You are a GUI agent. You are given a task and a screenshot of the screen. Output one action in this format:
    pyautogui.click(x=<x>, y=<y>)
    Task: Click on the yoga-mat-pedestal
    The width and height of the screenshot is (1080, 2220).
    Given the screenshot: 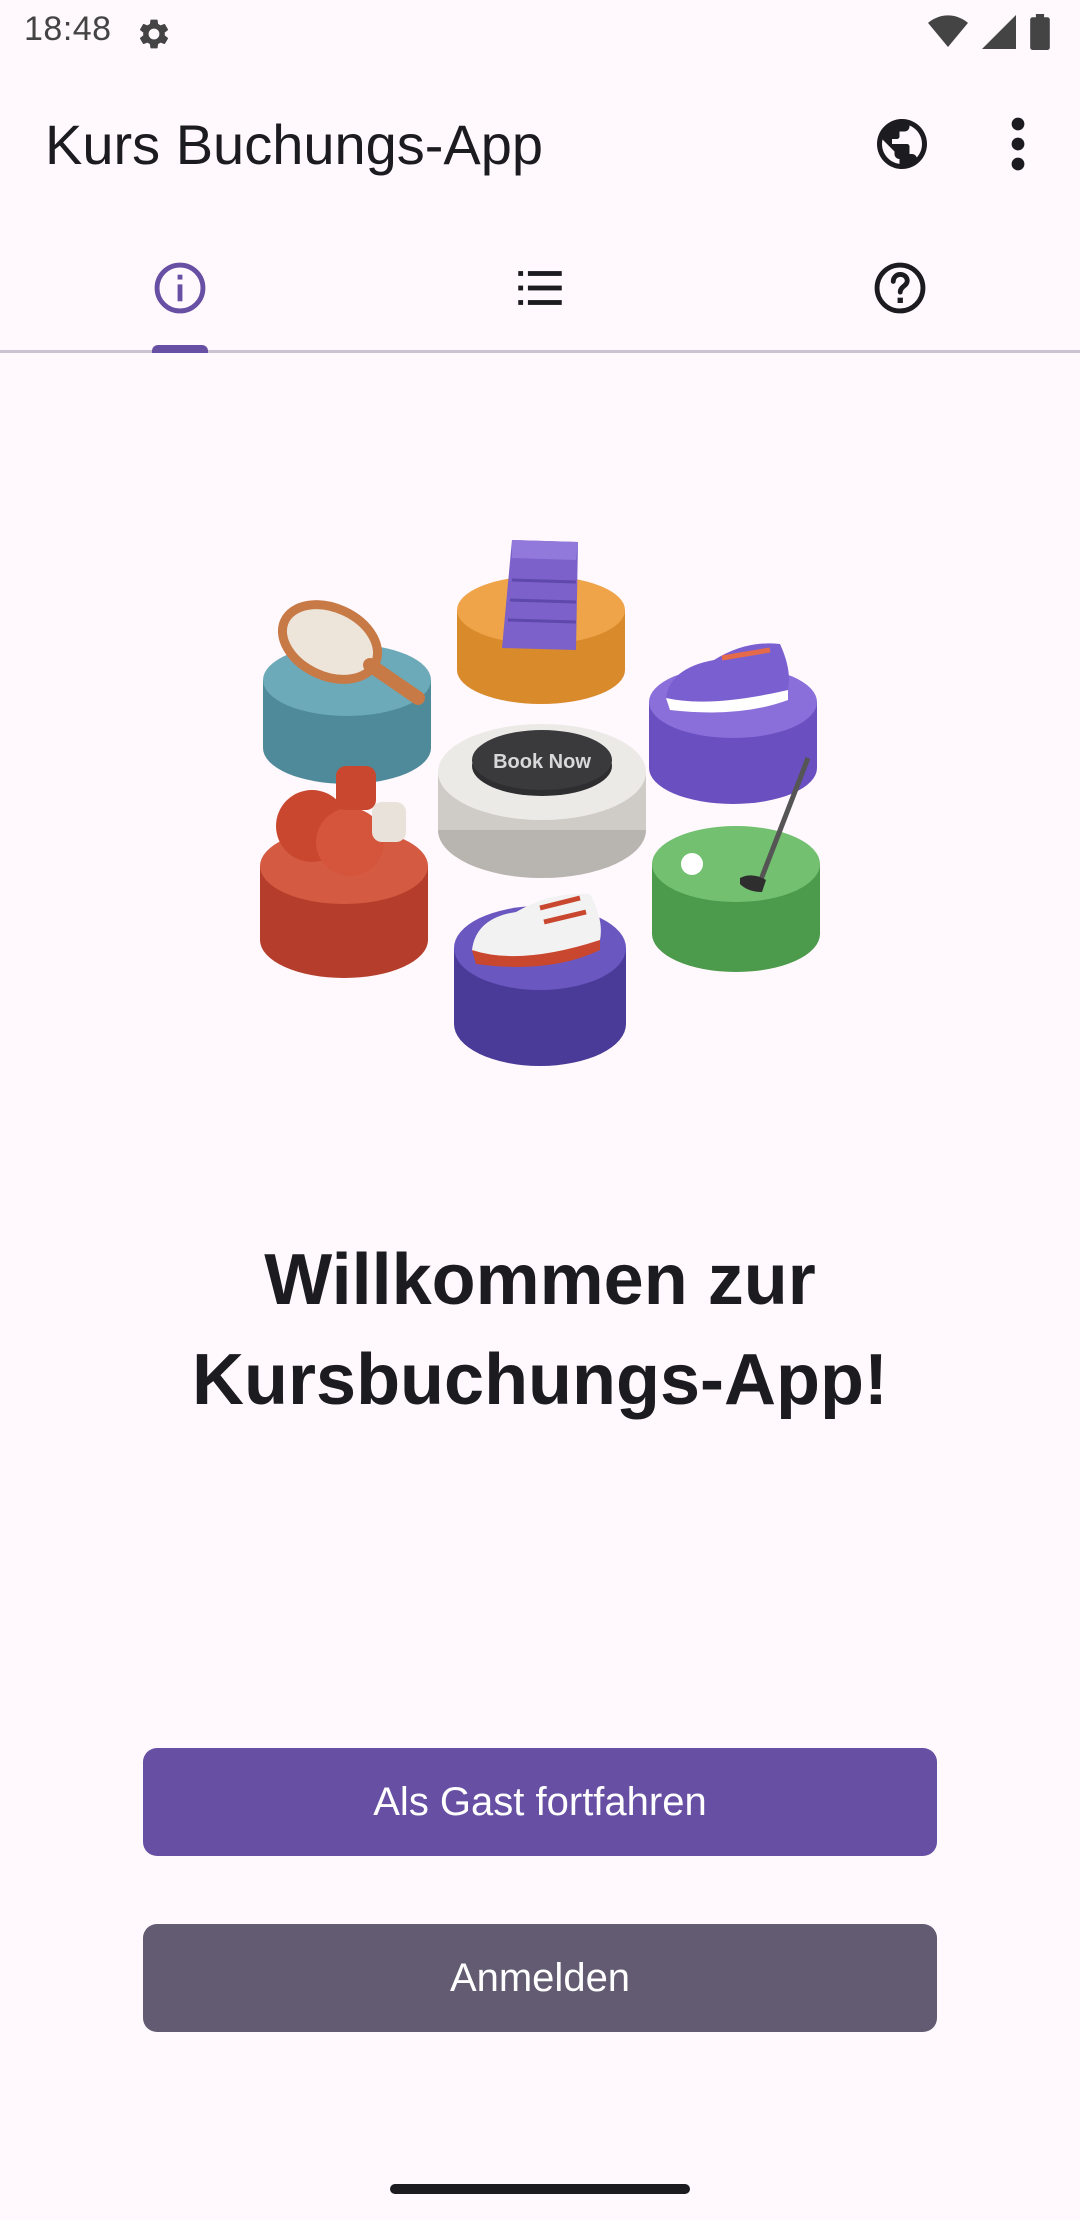 What is the action you would take?
    pyautogui.click(x=541, y=622)
    